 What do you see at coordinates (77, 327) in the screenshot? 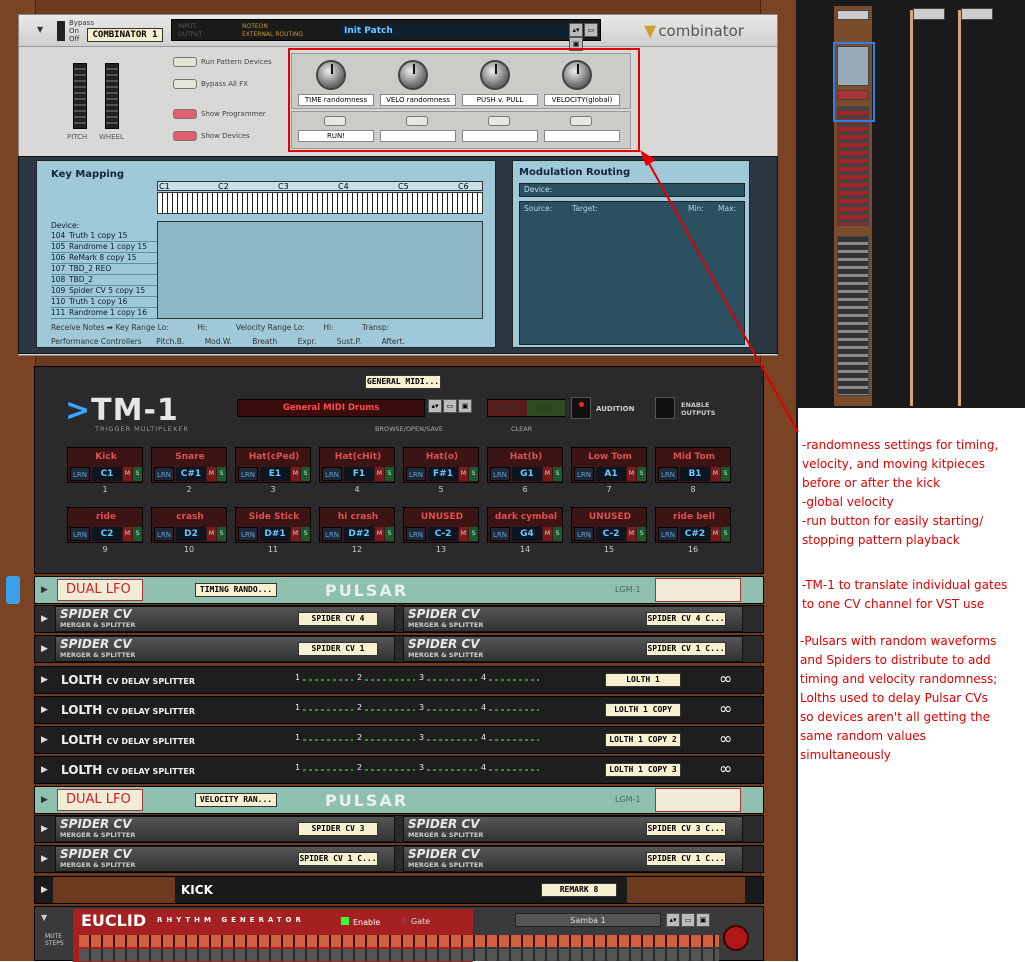
I see `receive-notes-label: Receive Notes` at bounding box center [77, 327].